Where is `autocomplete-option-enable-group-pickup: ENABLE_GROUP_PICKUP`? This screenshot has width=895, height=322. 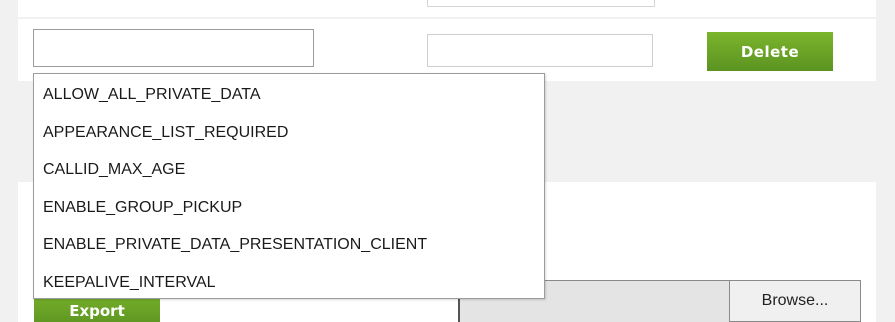
autocomplete-option-enable-group-pickup: ENABLE_GROUP_PICKUP is located at coordinates (289, 208).